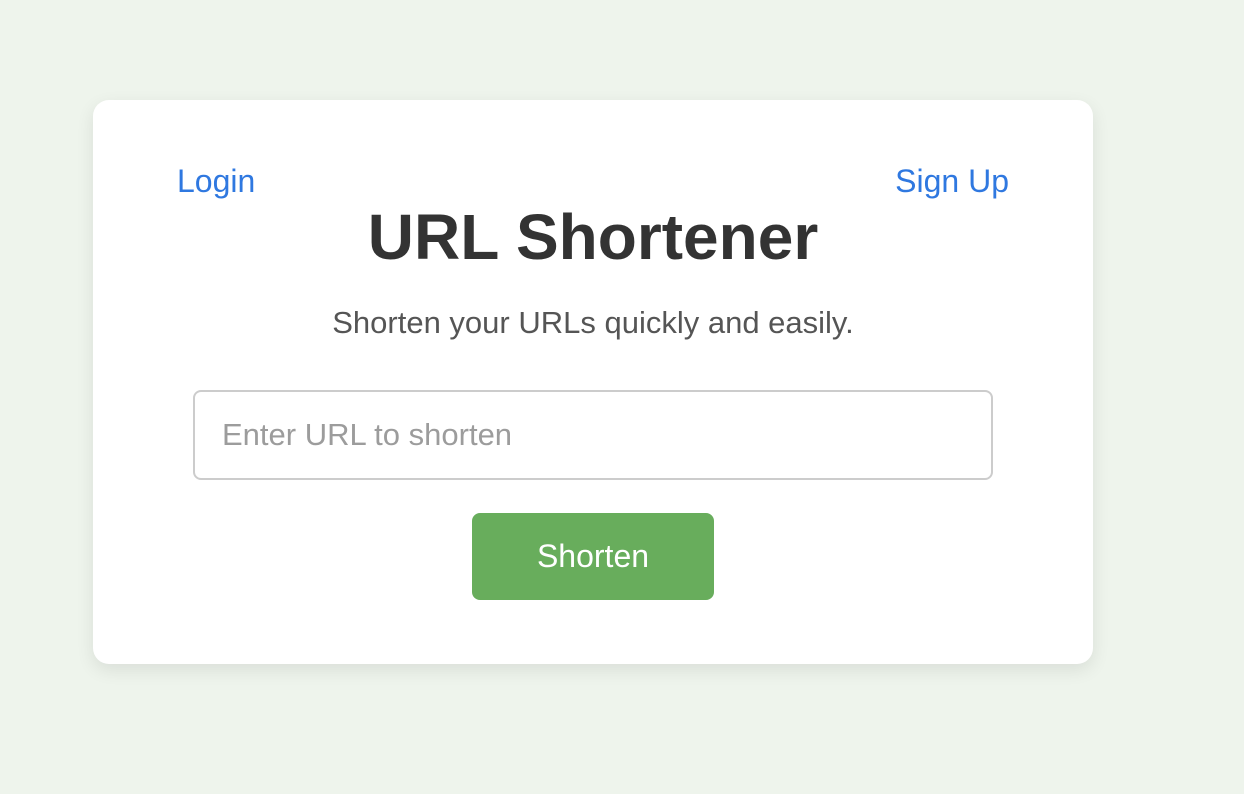 The image size is (1244, 794). Describe the element at coordinates (952, 181) in the screenshot. I see `signup-link: Sign Up` at that location.